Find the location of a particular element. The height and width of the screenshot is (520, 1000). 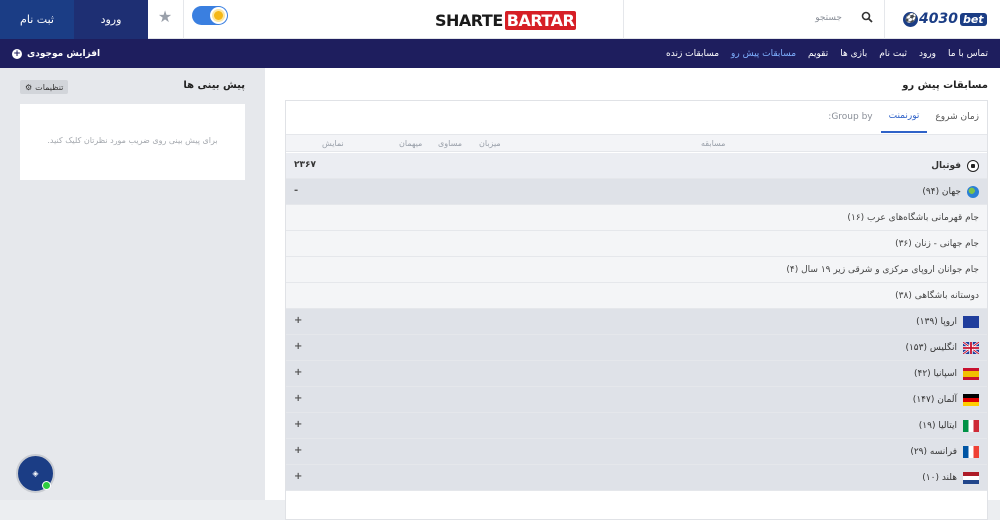

region-name: ایتالیا (۱۹) is located at coordinates (937, 425).